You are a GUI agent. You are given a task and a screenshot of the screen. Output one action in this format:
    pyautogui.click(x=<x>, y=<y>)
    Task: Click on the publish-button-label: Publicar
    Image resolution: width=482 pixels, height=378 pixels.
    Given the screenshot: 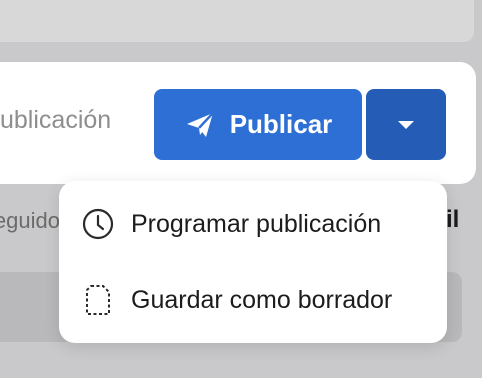 What is the action you would take?
    pyautogui.click(x=281, y=124)
    